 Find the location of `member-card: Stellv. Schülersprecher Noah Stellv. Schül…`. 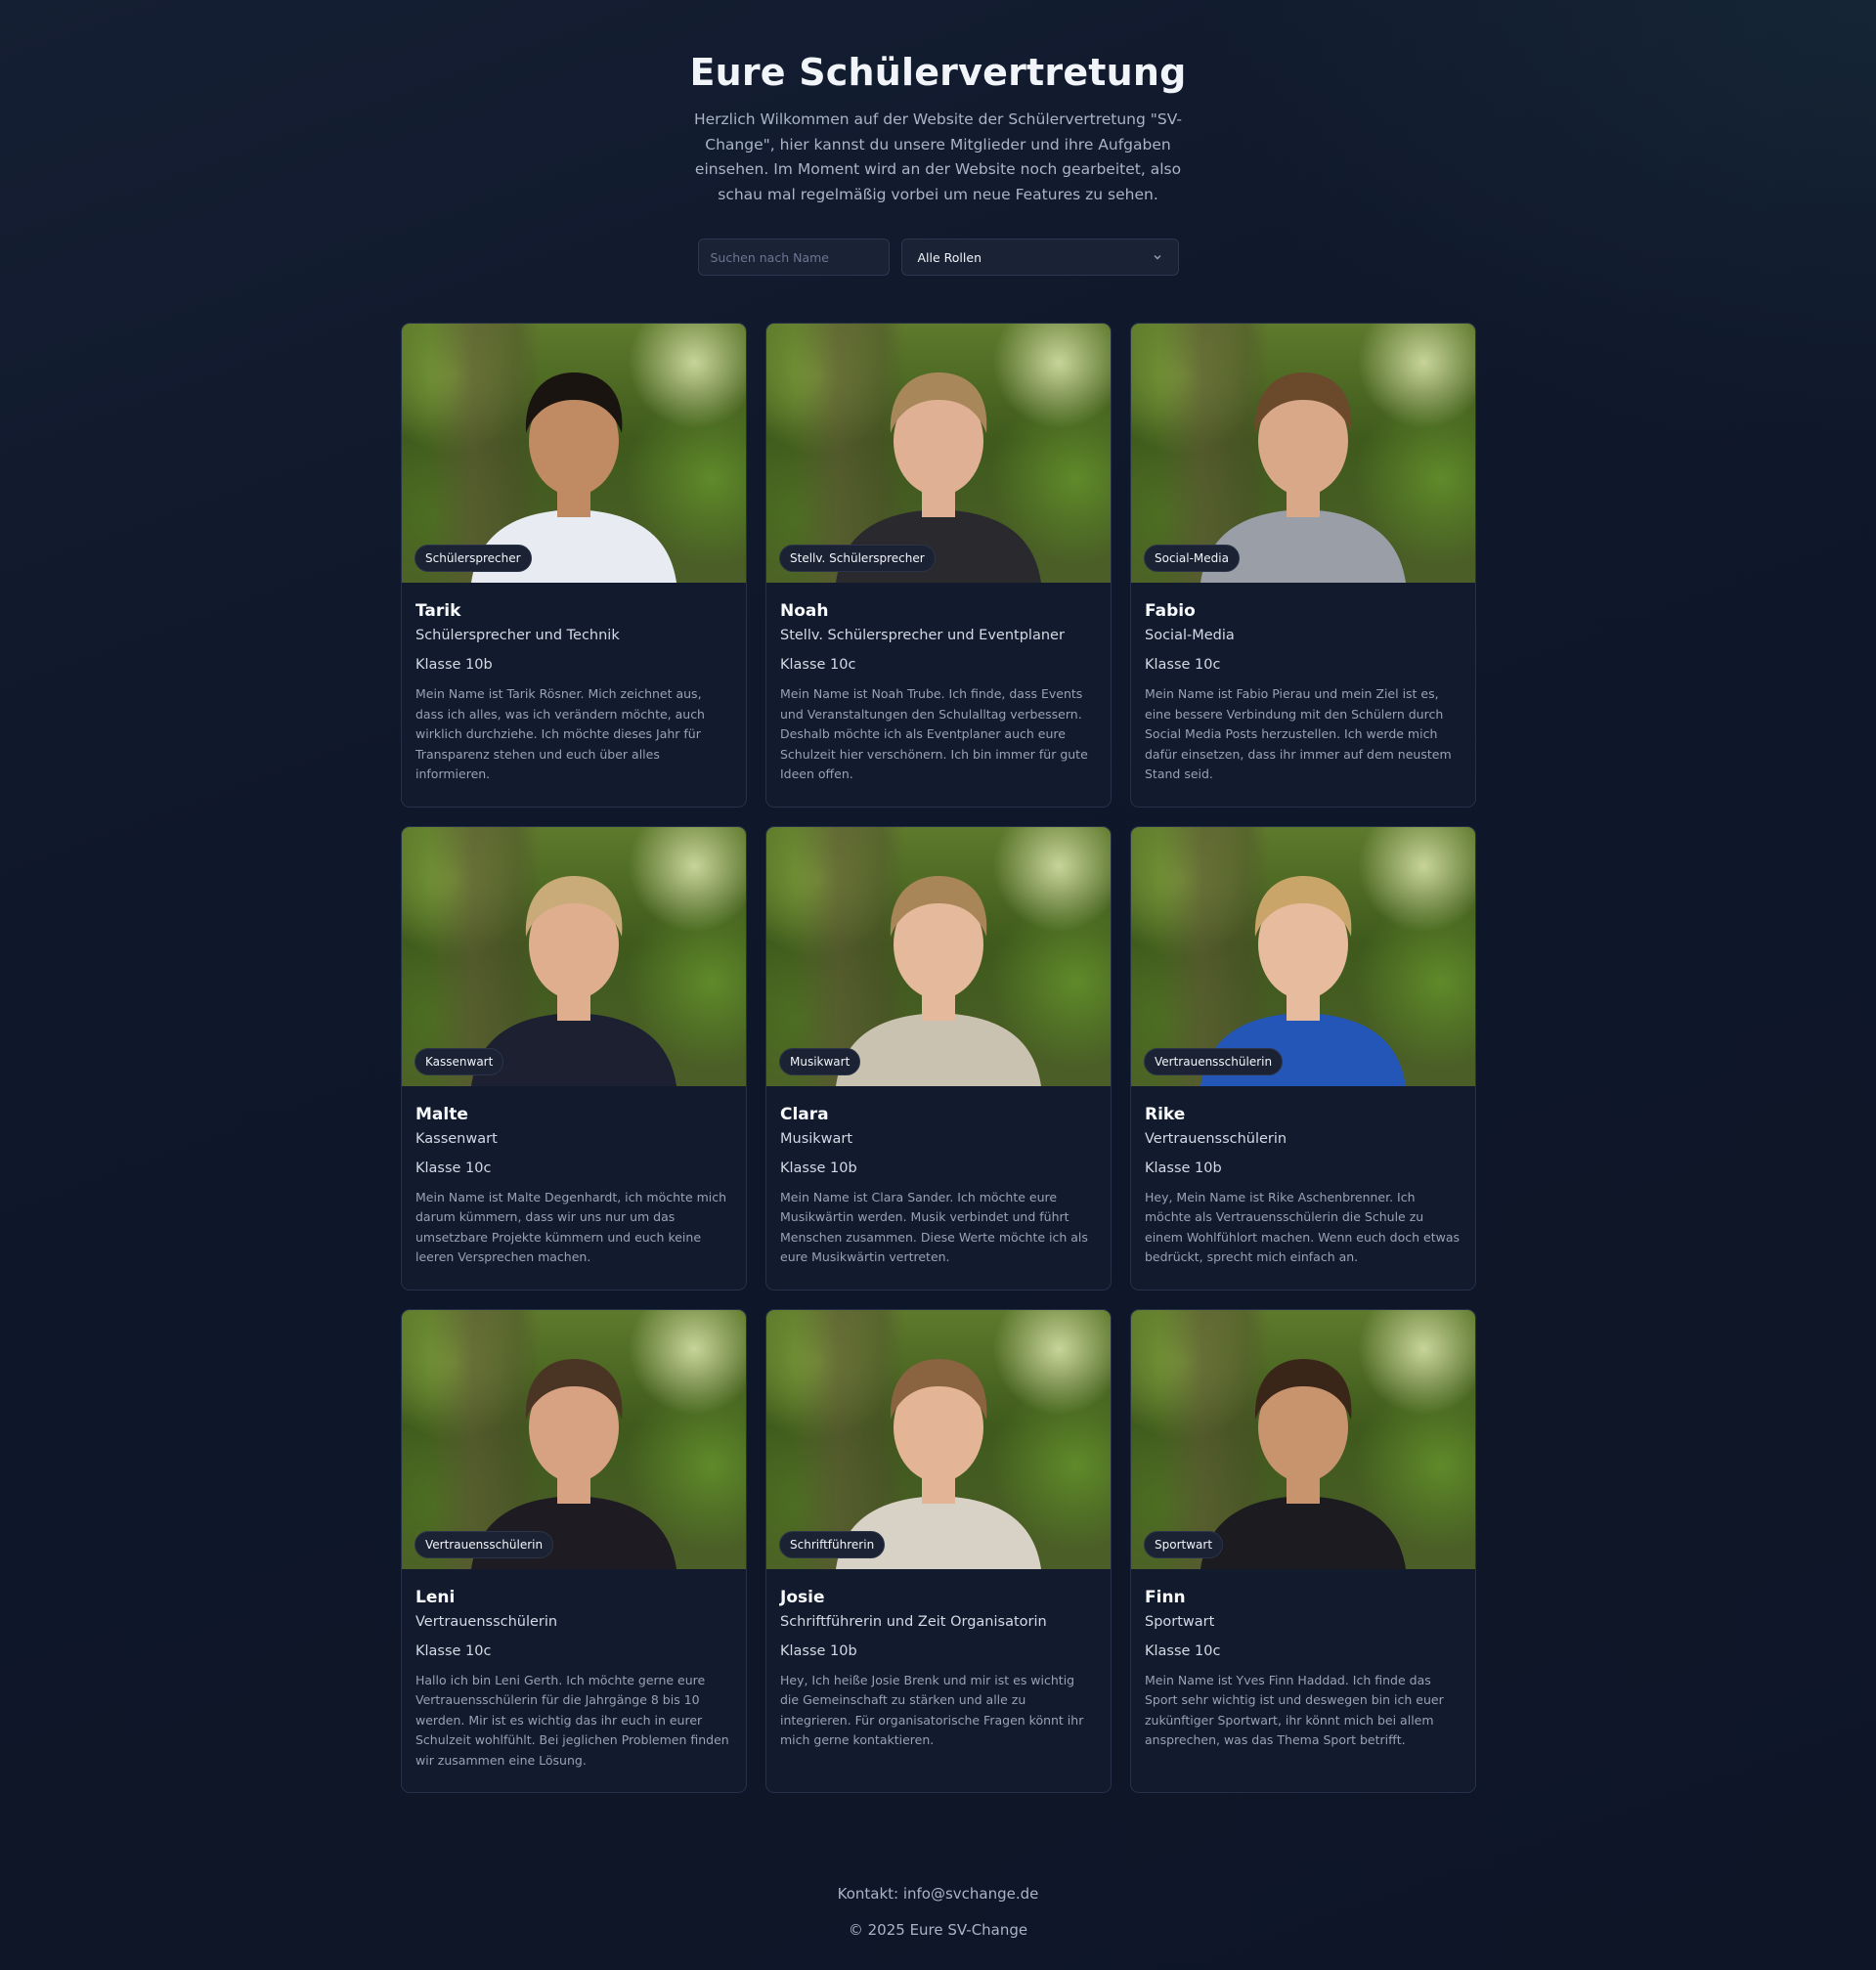

member-card: Stellv. Schülersprecher Noah Stellv. Schül… is located at coordinates (938, 565).